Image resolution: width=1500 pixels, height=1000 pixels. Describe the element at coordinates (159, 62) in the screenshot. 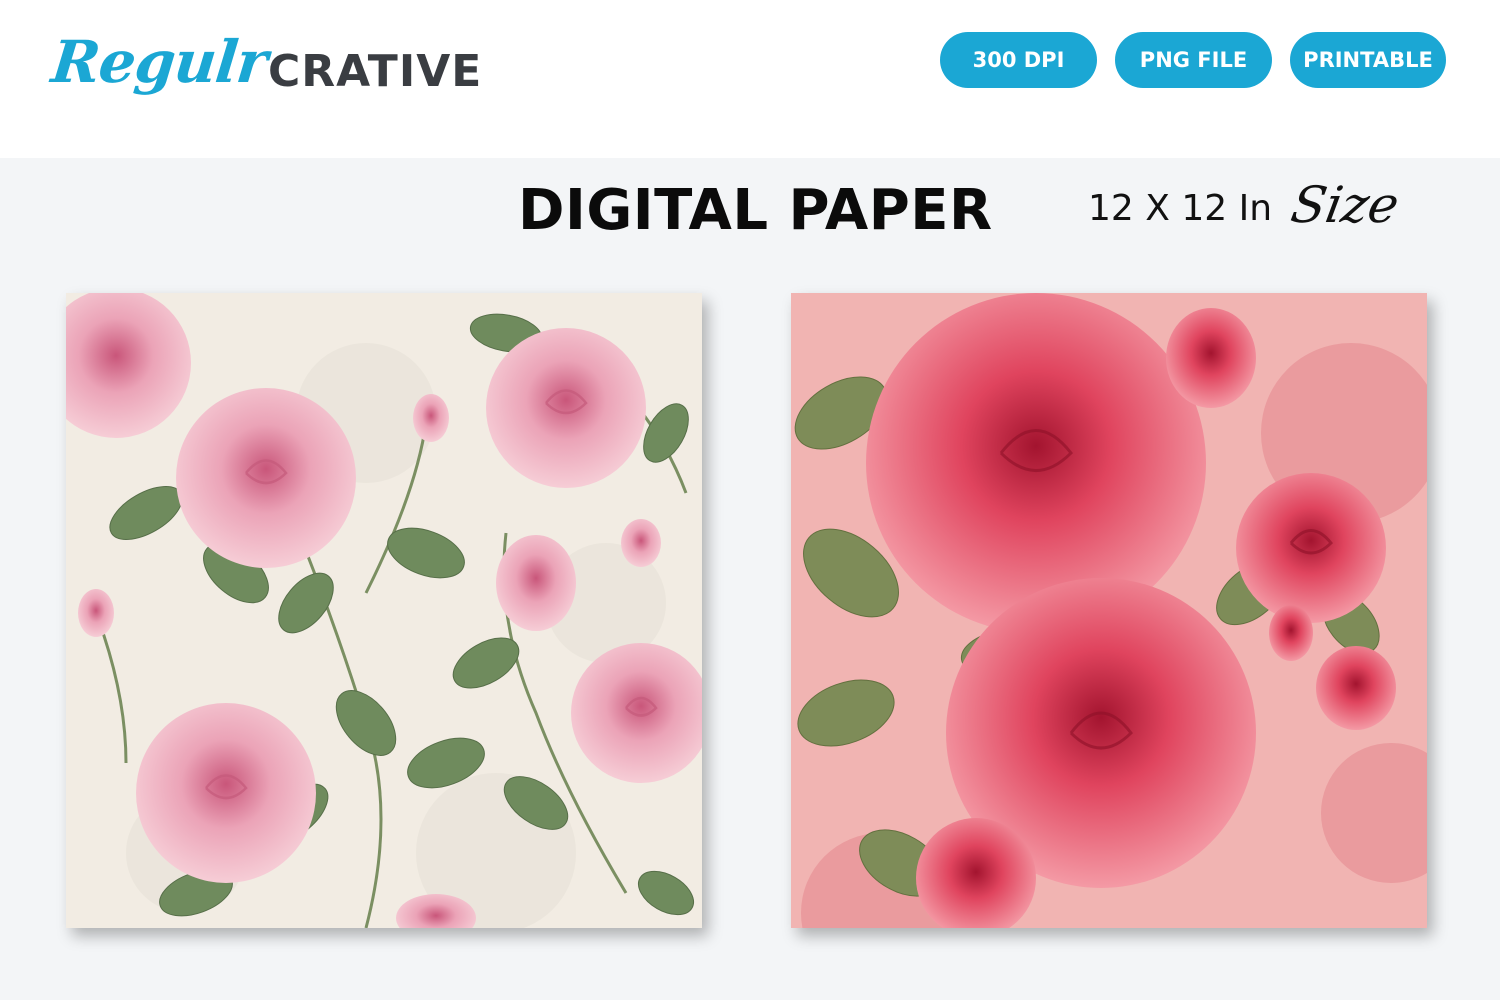

I see `logo-script: Regulr` at that location.